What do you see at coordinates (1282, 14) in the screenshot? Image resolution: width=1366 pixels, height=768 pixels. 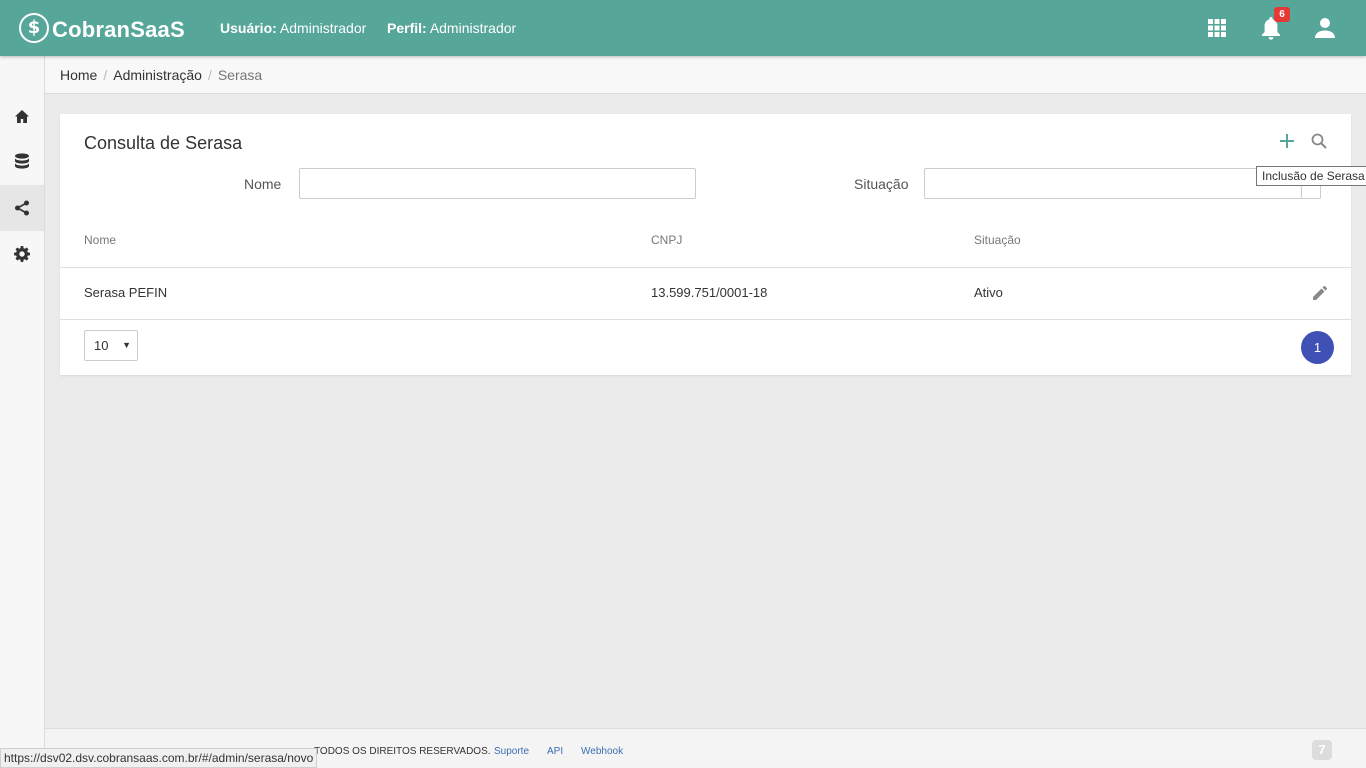 I see `notification-badge: 6` at bounding box center [1282, 14].